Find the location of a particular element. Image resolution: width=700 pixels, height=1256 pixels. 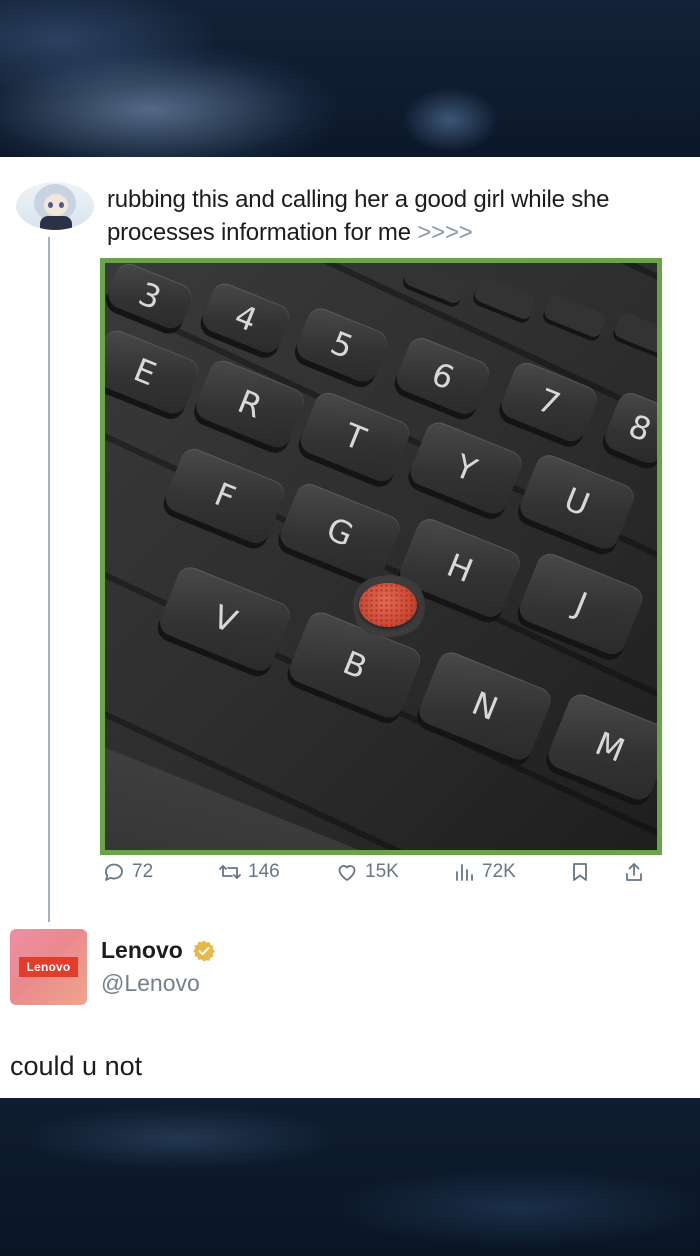

lenovo-logo: Lenovo is located at coordinates (48, 967).